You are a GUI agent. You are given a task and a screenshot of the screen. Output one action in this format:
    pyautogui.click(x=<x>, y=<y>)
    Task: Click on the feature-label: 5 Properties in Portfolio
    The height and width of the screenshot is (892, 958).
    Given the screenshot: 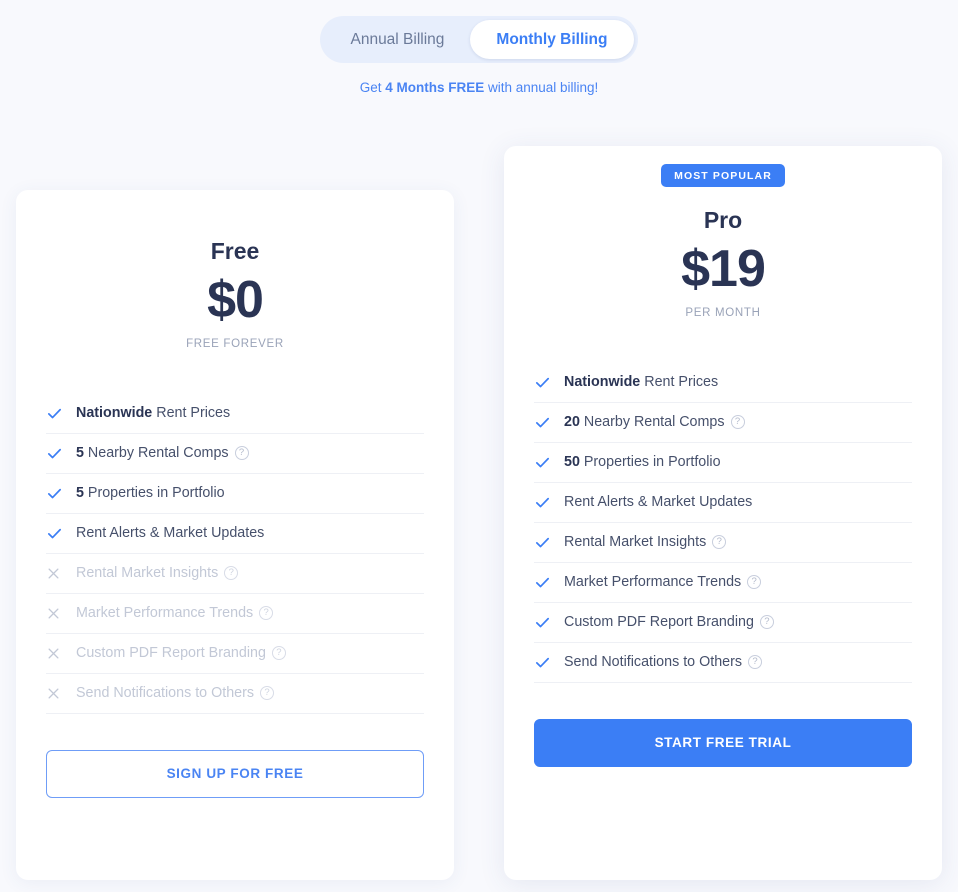 What is the action you would take?
    pyautogui.click(x=150, y=493)
    